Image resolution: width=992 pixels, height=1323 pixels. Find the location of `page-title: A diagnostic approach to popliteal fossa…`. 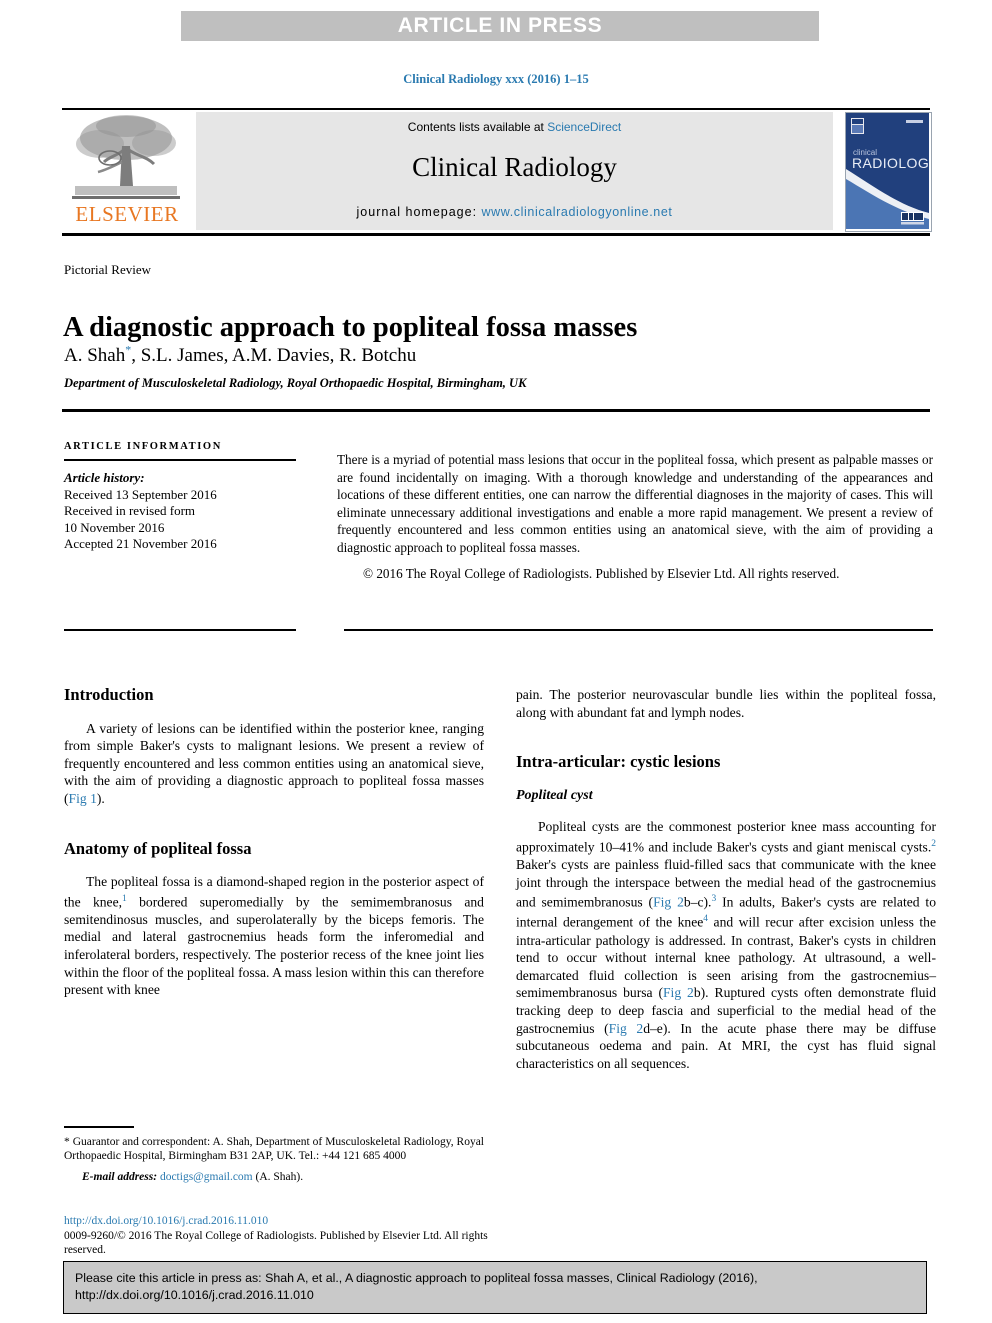

page-title: A diagnostic approach to popliteal fossa… is located at coordinates (350, 328).